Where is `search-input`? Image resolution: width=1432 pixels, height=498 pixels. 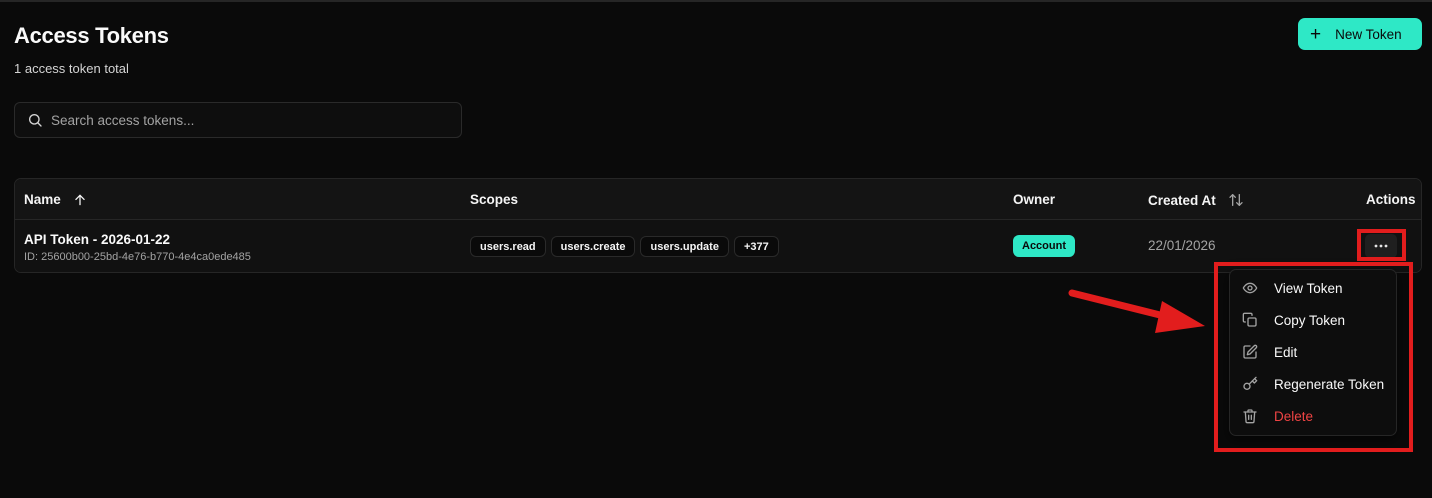 search-input is located at coordinates (241, 120).